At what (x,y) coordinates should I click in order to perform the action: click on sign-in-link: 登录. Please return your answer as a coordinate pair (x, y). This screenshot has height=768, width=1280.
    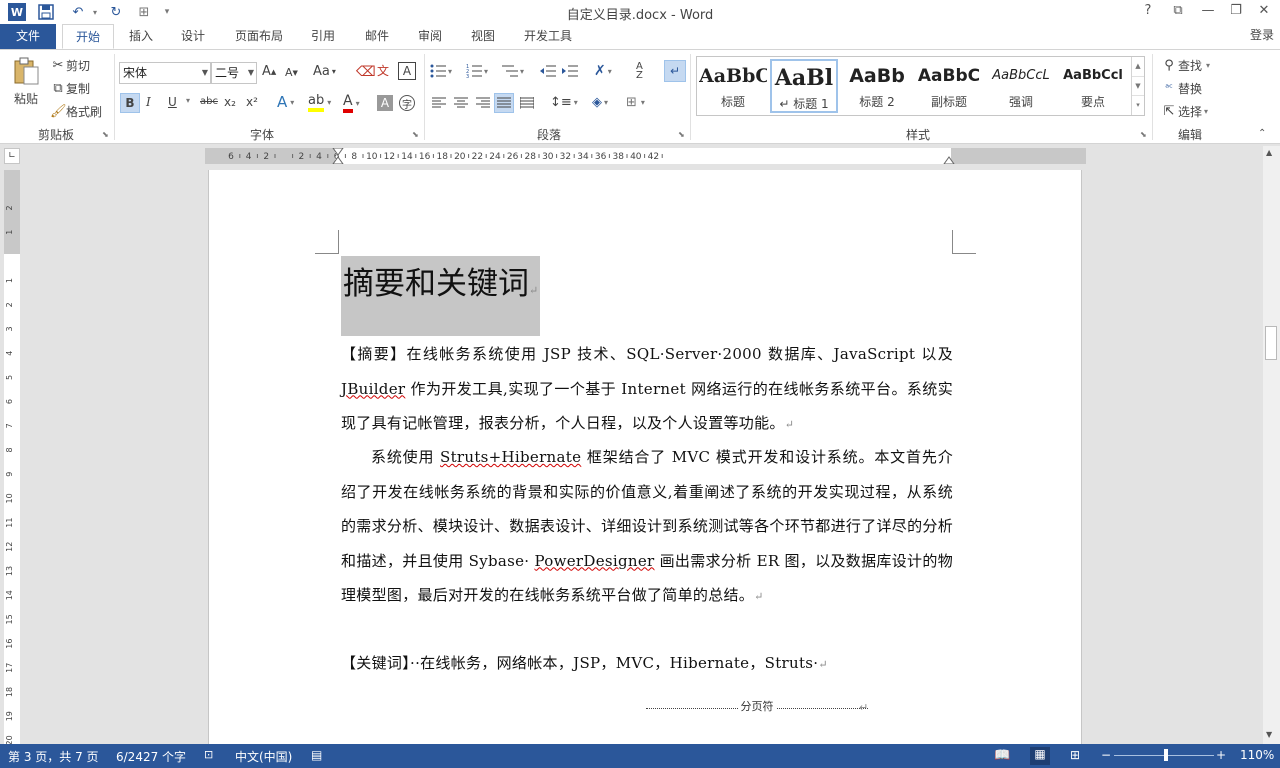
    Looking at the image, I should click on (1262, 34).